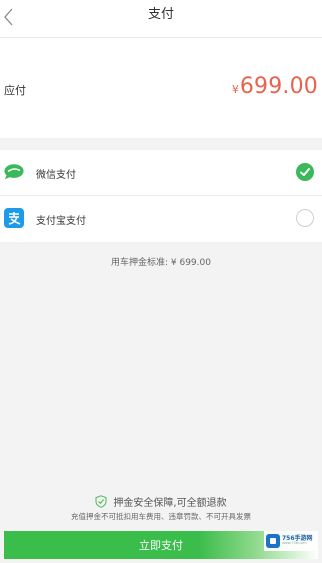 The width and height of the screenshot is (322, 563). I want to click on currency-symbol: ¥, so click(235, 89).